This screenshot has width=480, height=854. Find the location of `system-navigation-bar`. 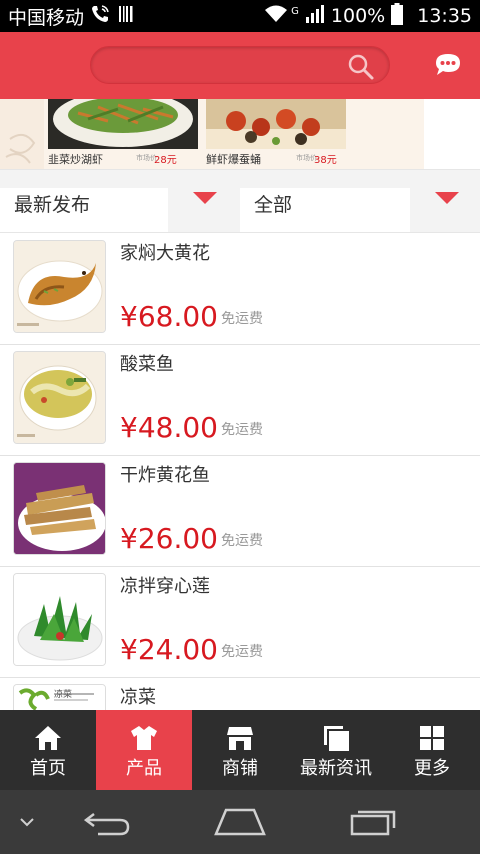

system-navigation-bar is located at coordinates (240, 822).